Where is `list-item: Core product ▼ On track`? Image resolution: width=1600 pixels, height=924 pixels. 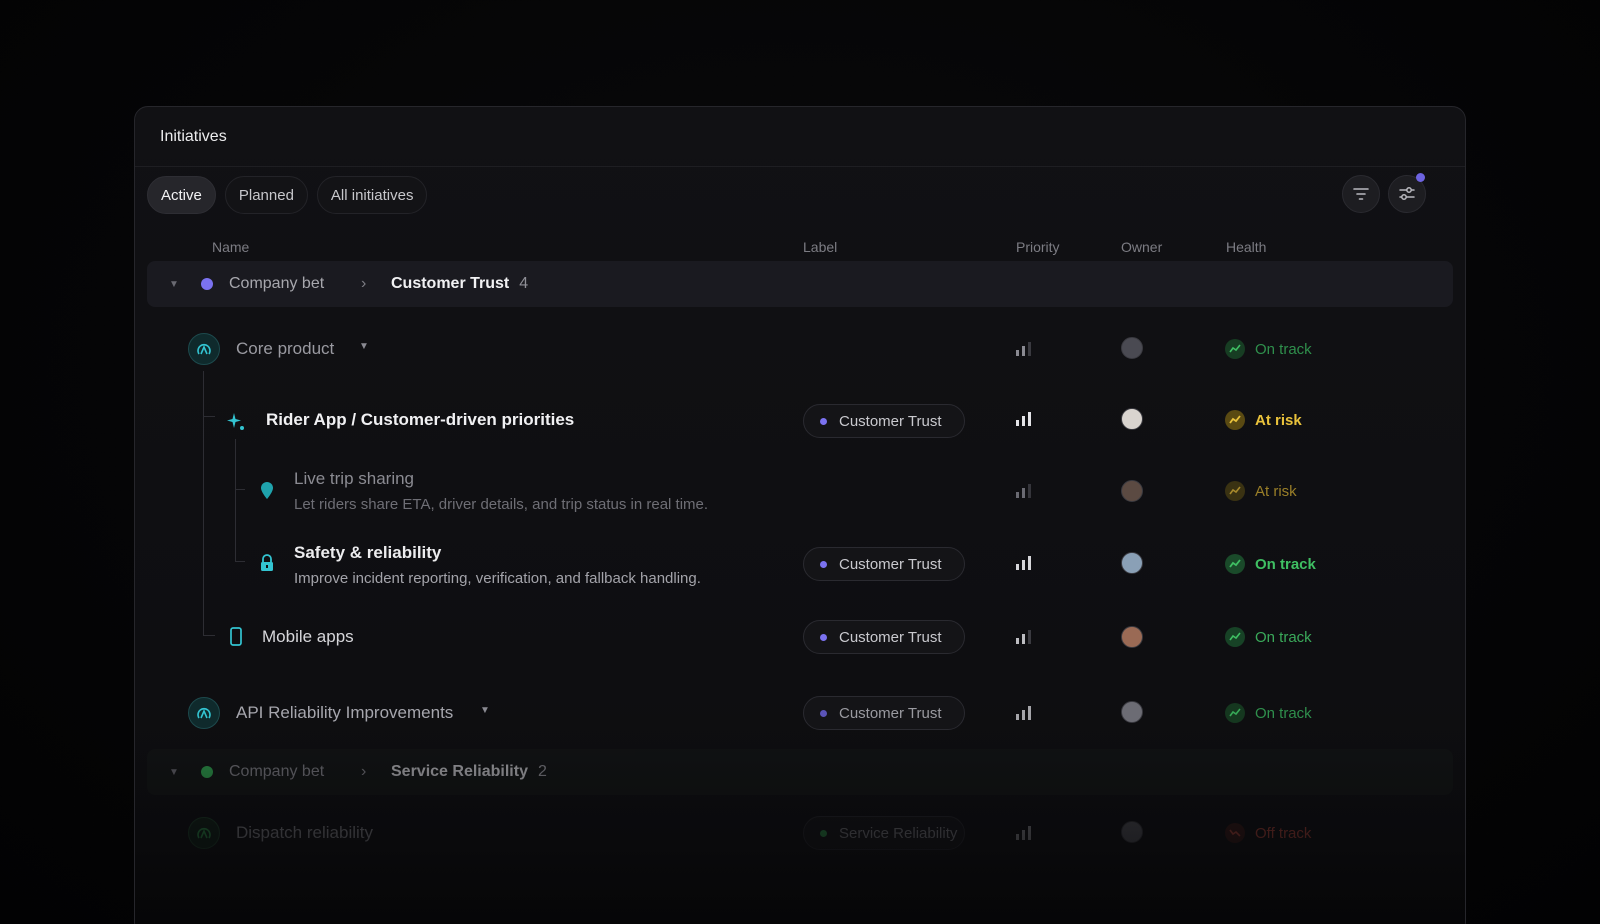 list-item: Core product ▼ On track is located at coordinates (800, 349).